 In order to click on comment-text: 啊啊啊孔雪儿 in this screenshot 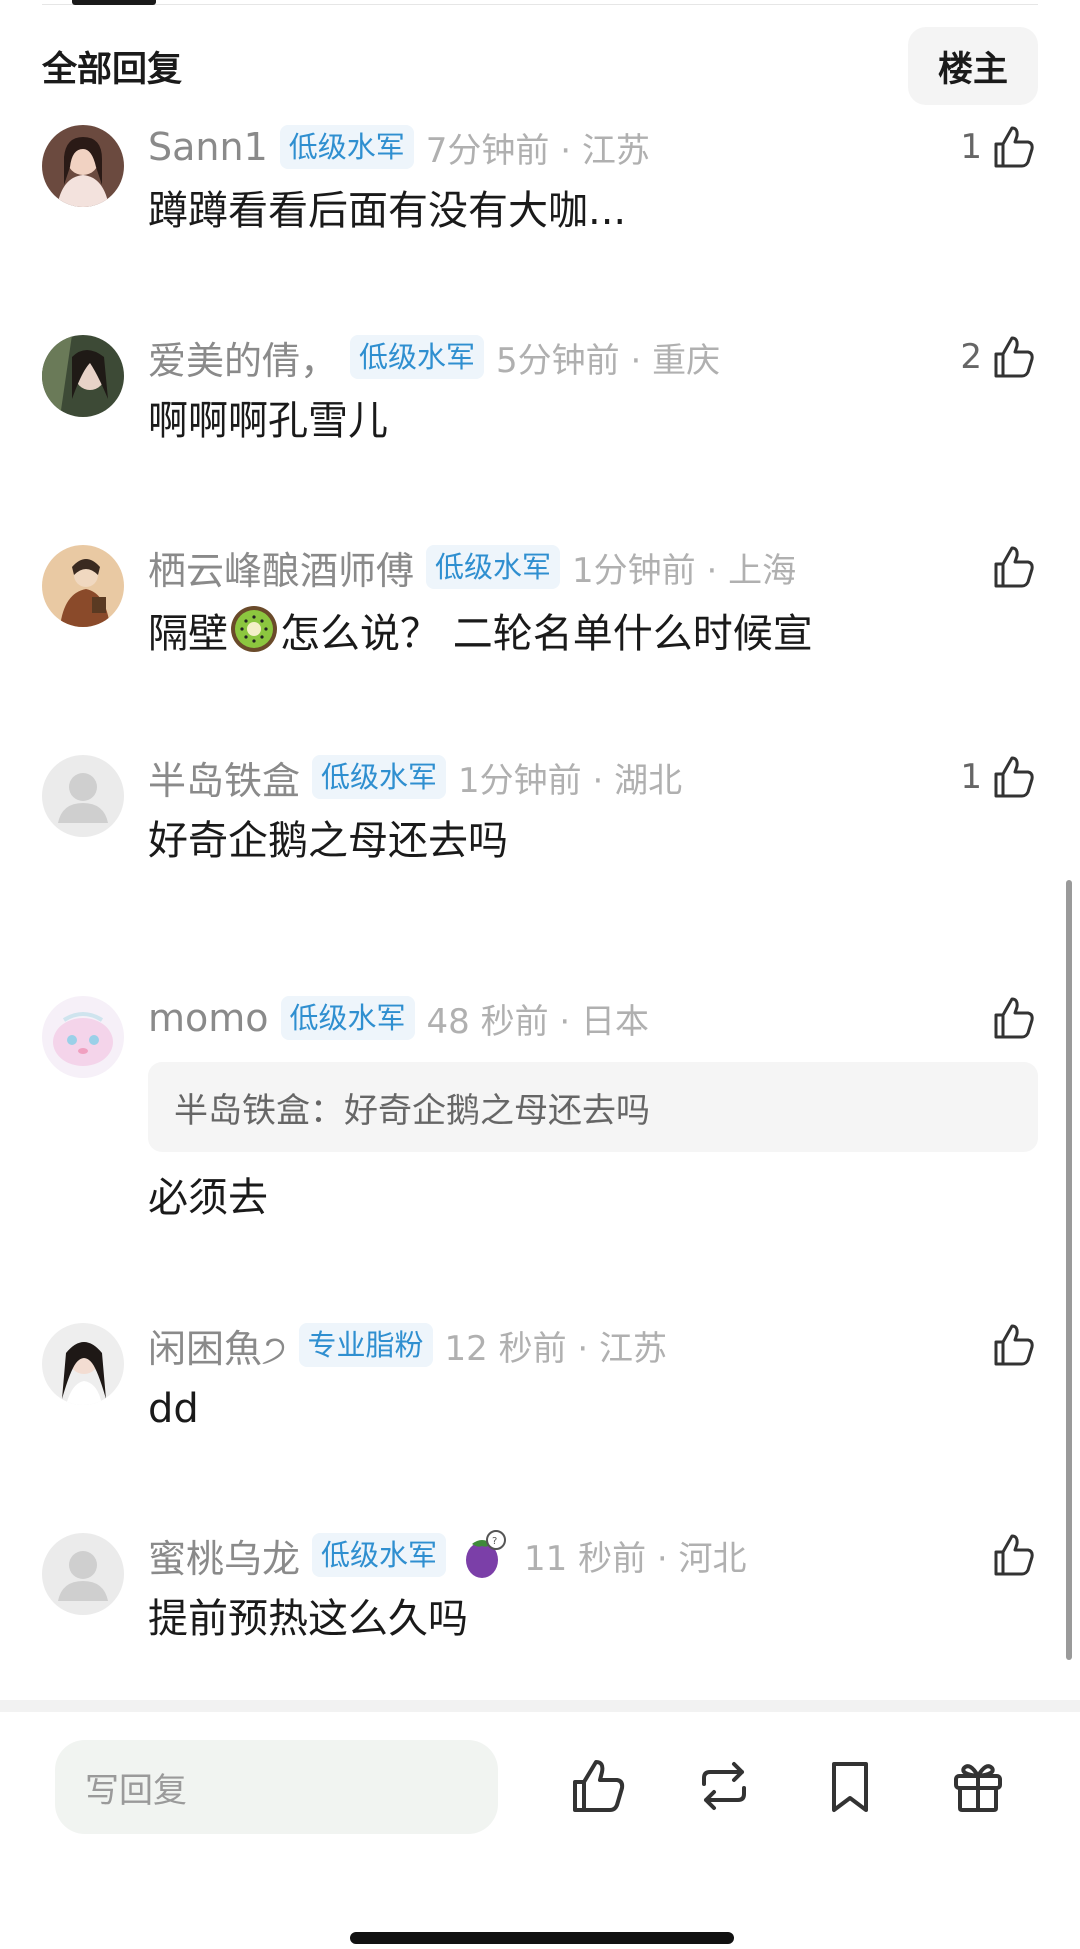, I will do `click(268, 421)`.